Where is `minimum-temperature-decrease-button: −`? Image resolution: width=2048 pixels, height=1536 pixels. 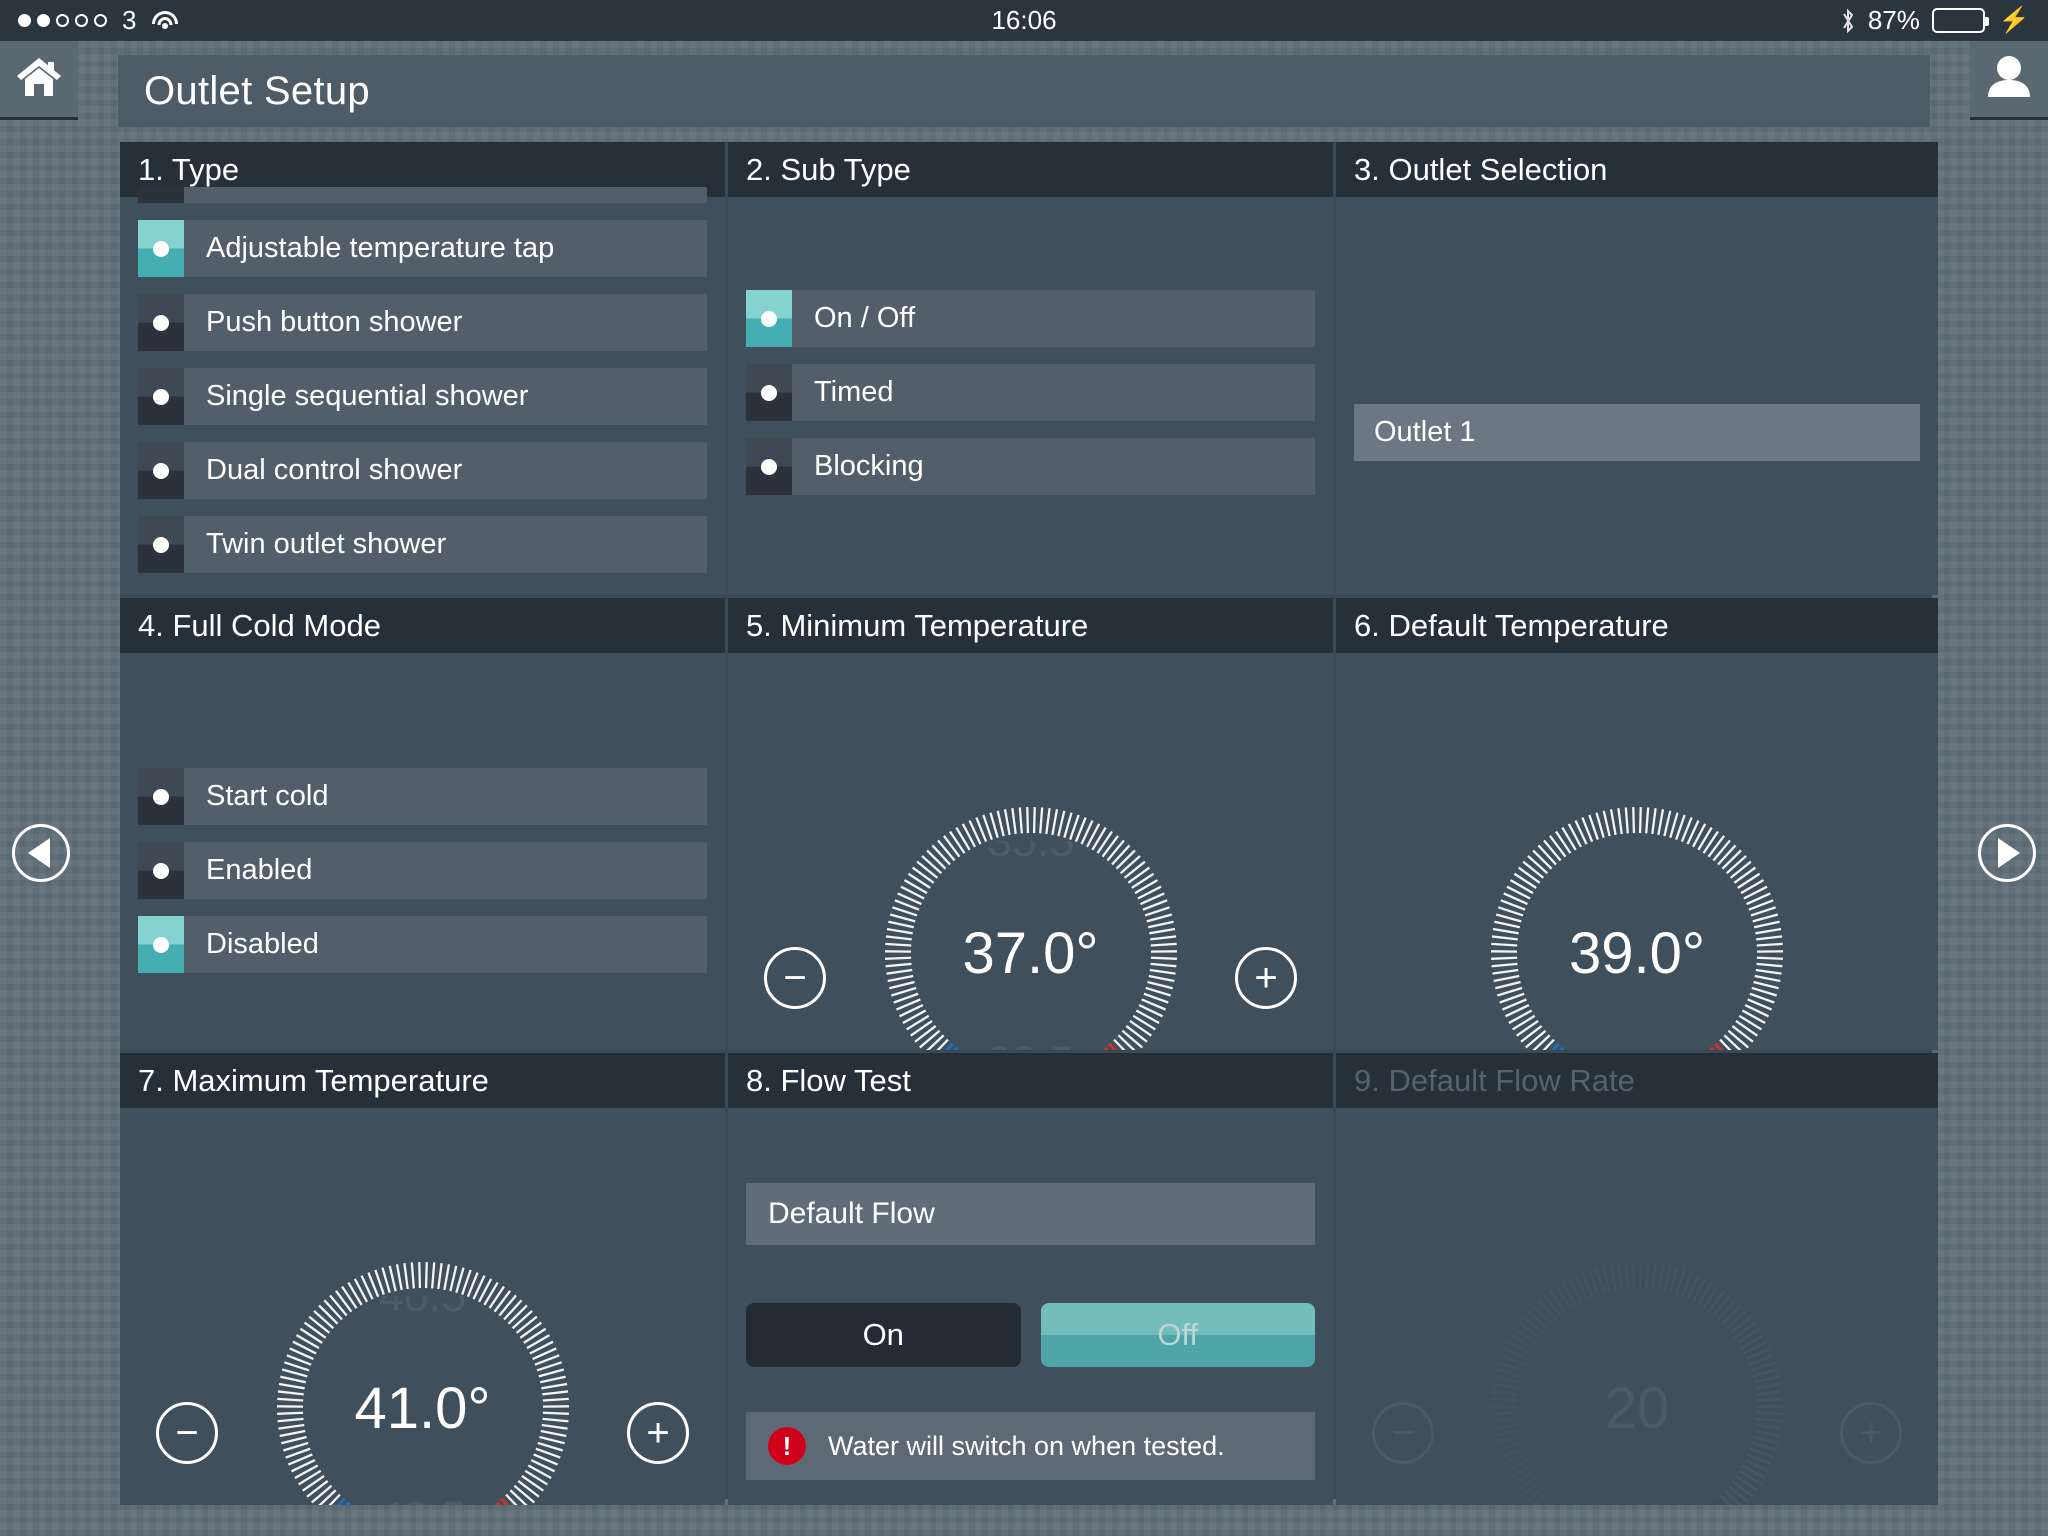
minimum-temperature-decrease-button: − is located at coordinates (795, 978).